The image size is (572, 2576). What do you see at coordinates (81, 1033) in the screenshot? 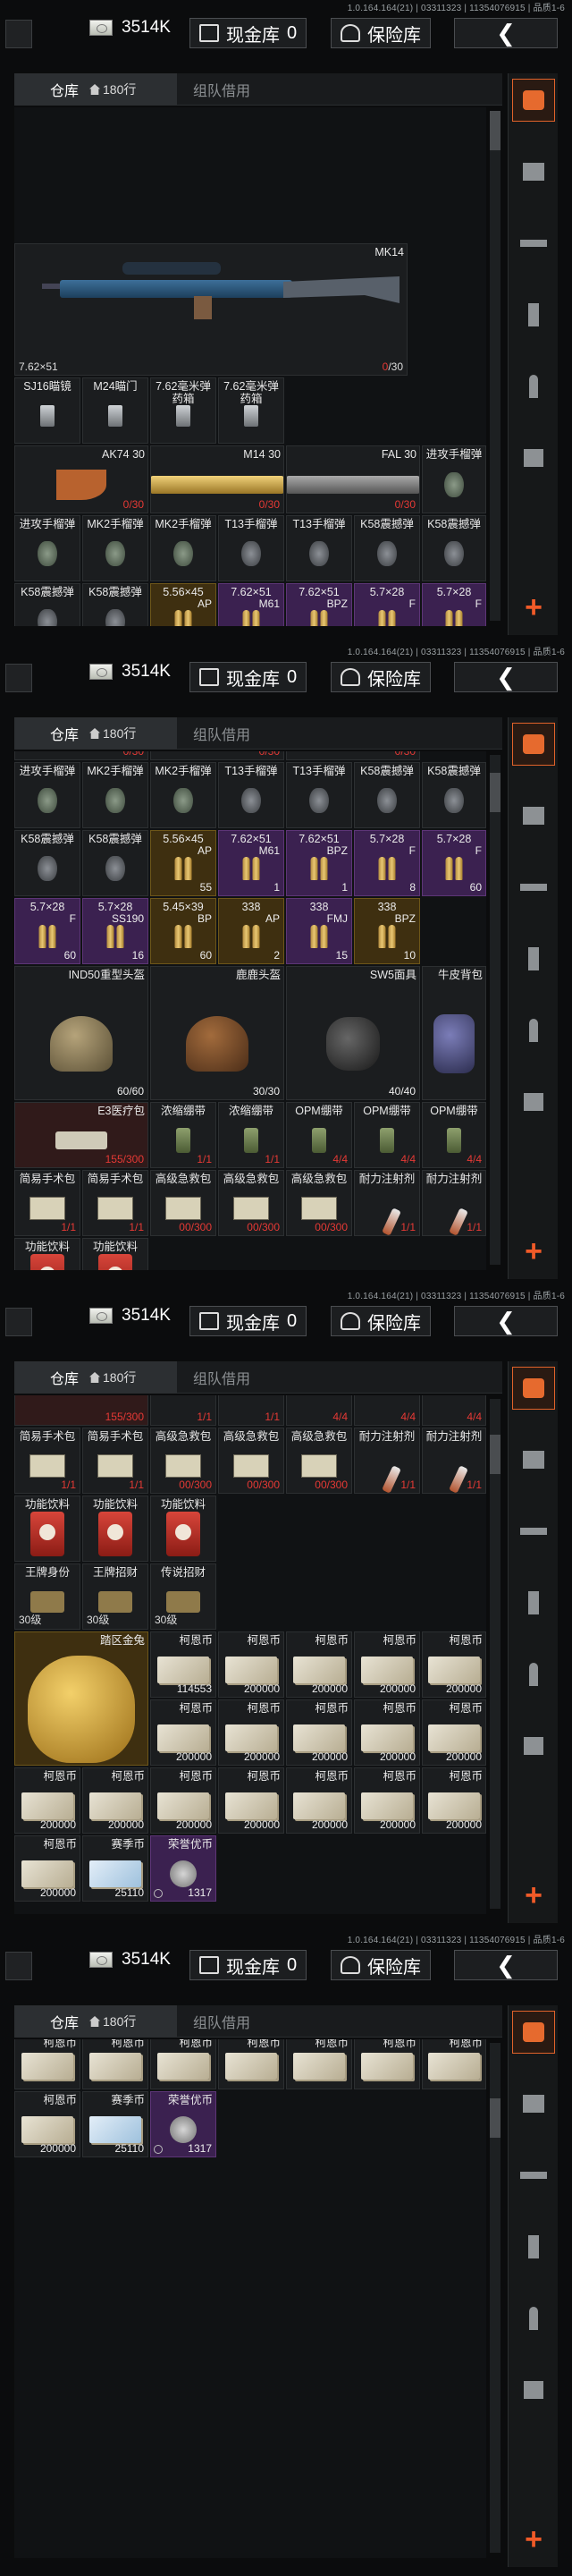
I see `item-ind50-helmet: IND50重型头盔 60/60` at bounding box center [81, 1033].